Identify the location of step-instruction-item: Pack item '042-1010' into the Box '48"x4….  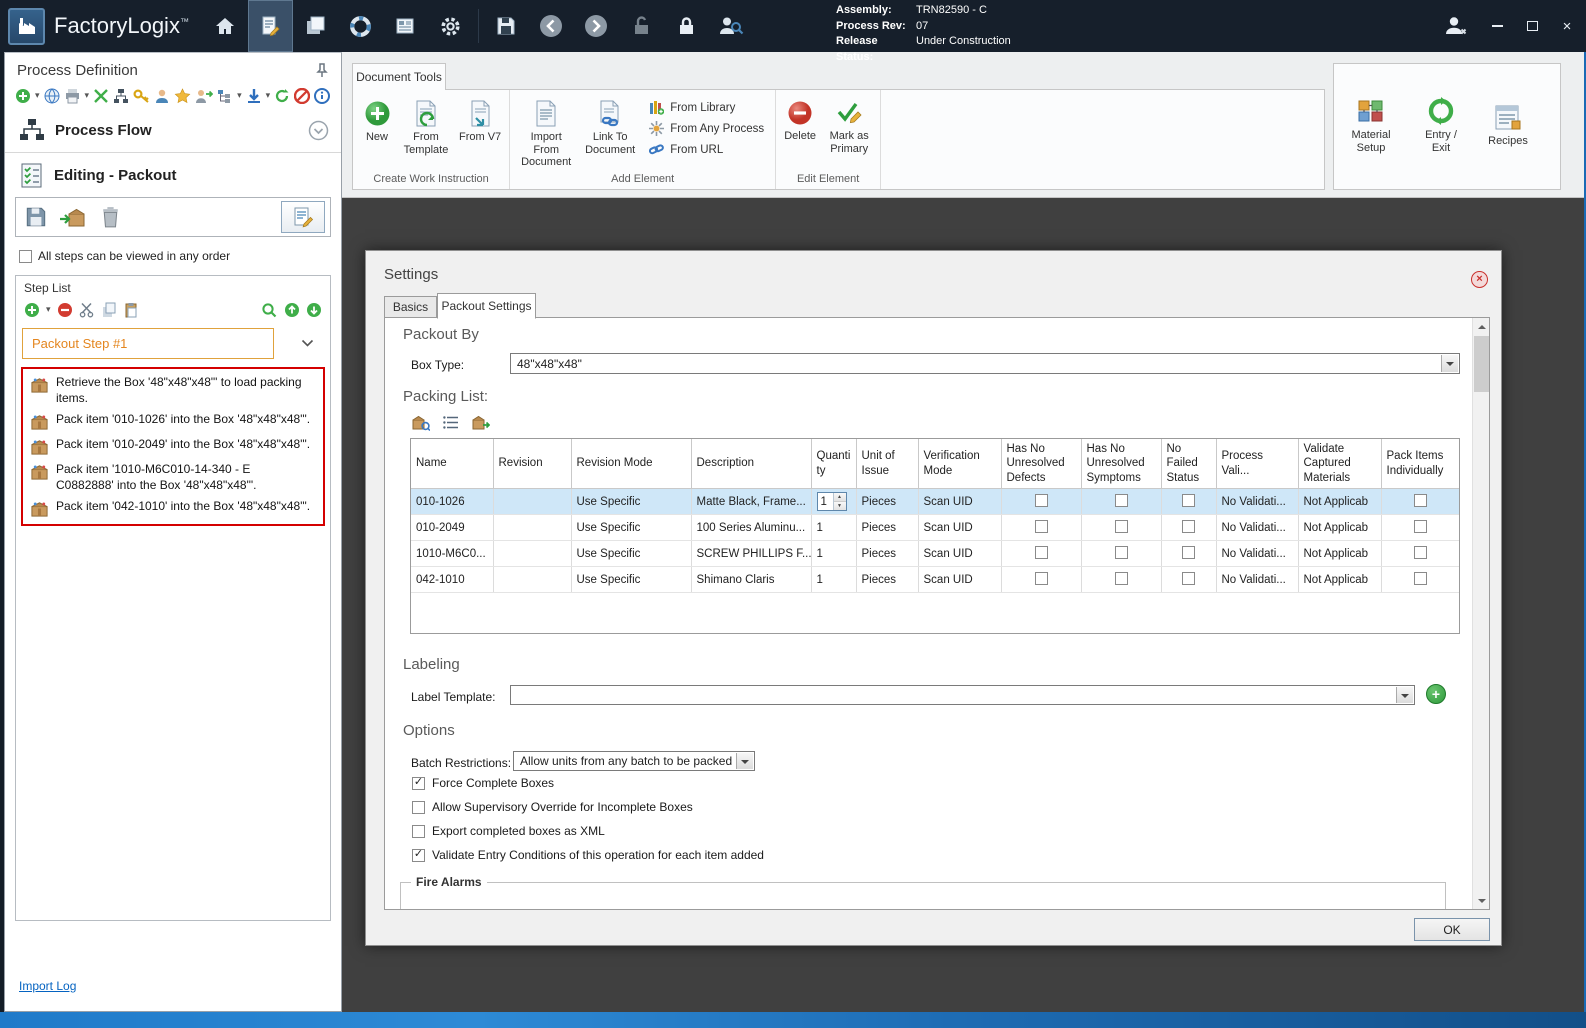
(173, 508).